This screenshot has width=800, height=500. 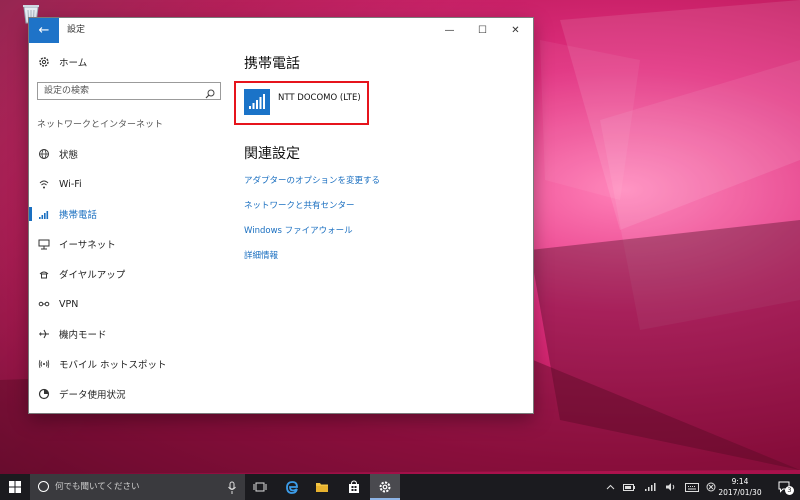 I want to click on back-button: ←, so click(x=44, y=30).